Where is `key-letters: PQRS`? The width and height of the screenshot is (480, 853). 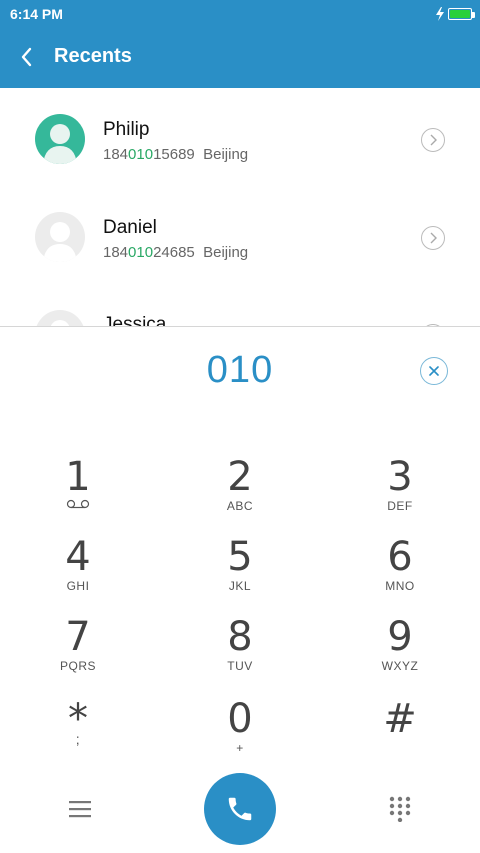
key-letters: PQRS is located at coordinates (77, 666).